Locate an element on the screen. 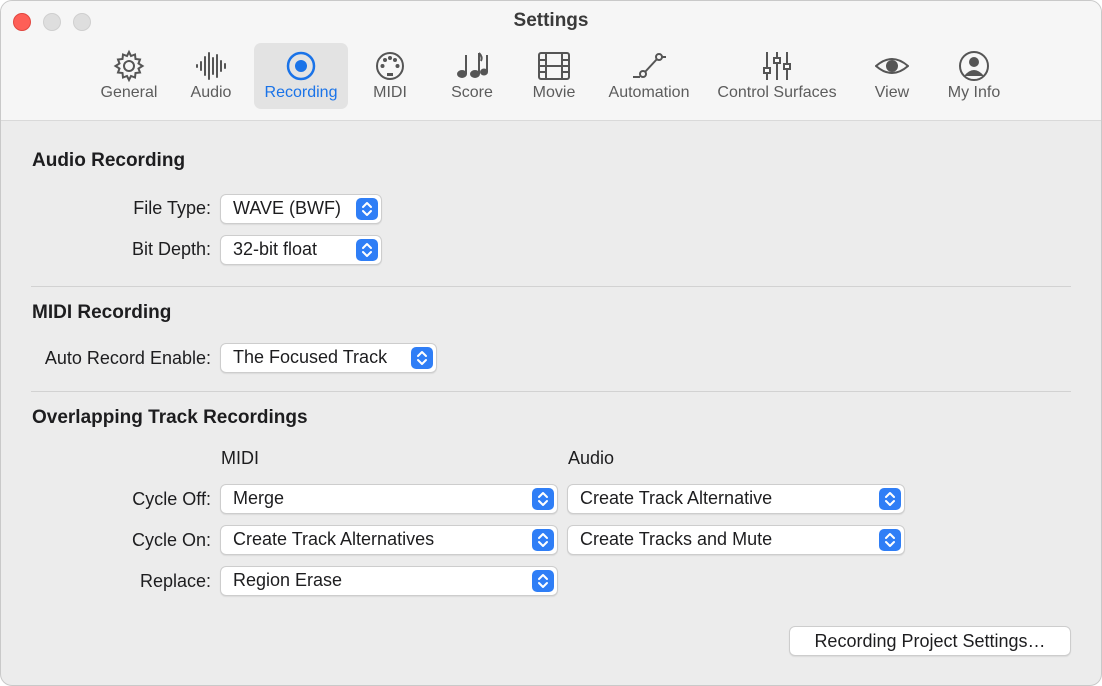 The image size is (1102, 686). tab-score: Score is located at coordinates (472, 76).